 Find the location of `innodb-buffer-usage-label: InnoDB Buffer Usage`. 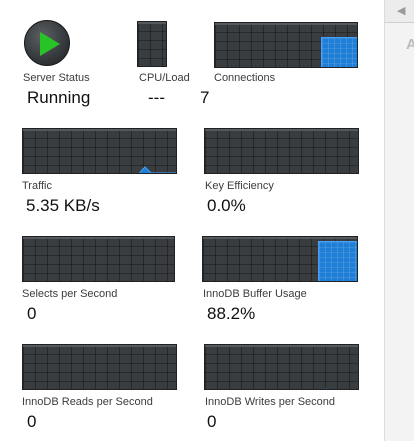

innodb-buffer-usage-label: InnoDB Buffer Usage is located at coordinates (255, 294).